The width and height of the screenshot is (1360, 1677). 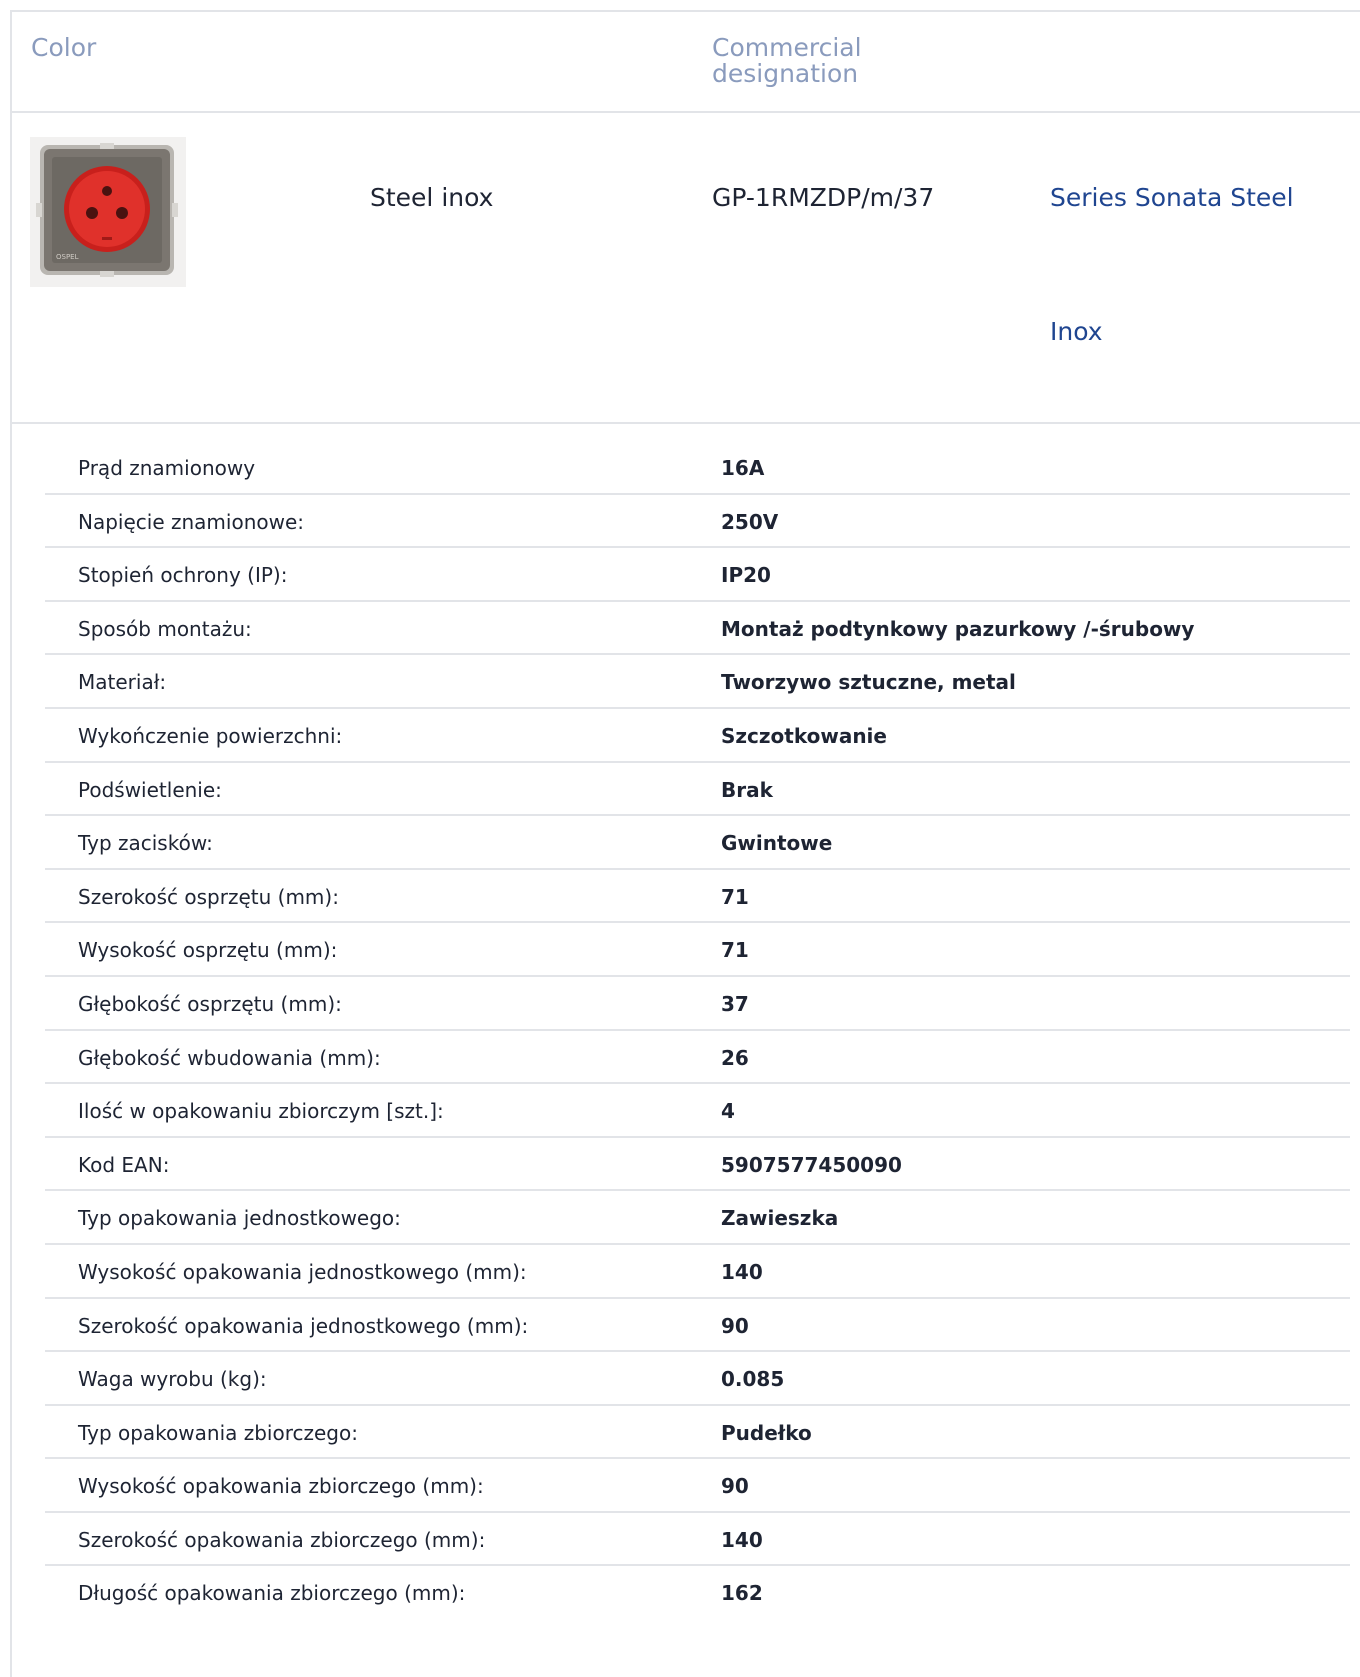 I want to click on spec-label: Typ zacisków:, so click(x=145, y=843).